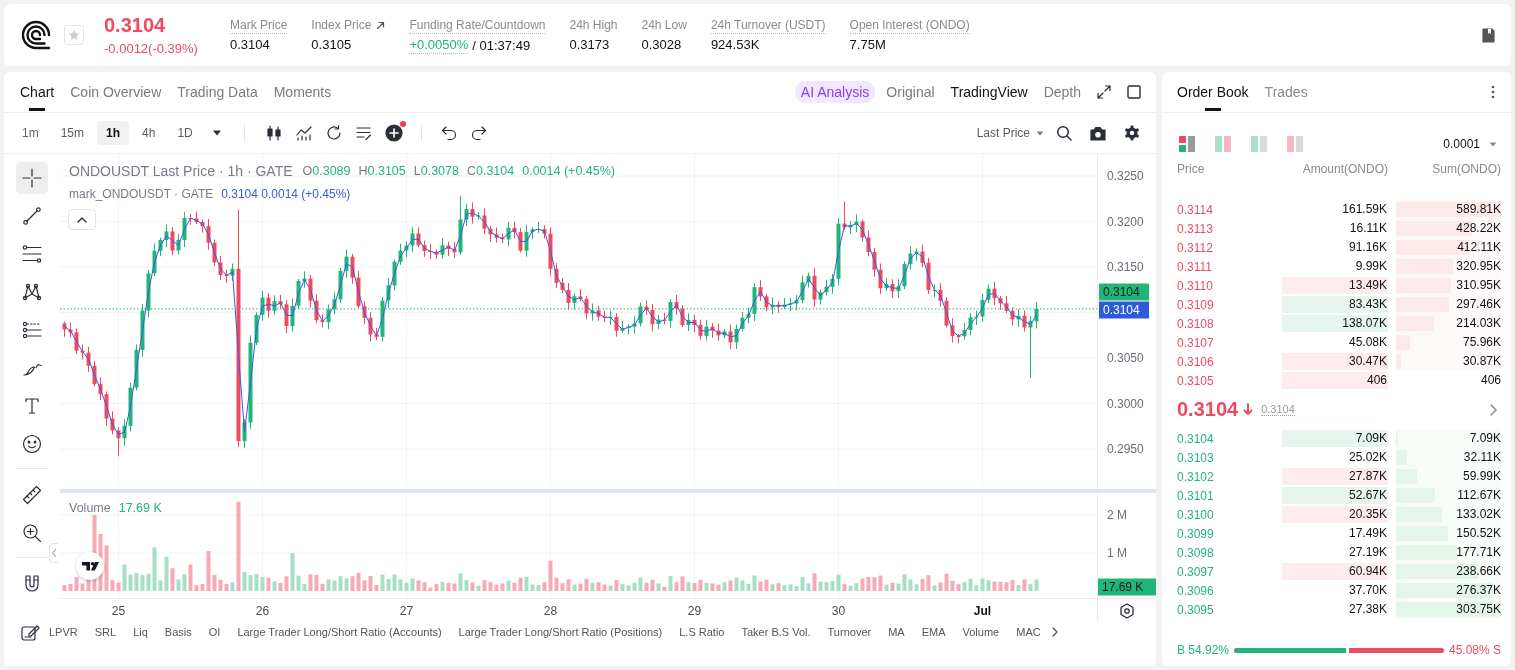  I want to click on indicator-item: LPVR, so click(63, 632).